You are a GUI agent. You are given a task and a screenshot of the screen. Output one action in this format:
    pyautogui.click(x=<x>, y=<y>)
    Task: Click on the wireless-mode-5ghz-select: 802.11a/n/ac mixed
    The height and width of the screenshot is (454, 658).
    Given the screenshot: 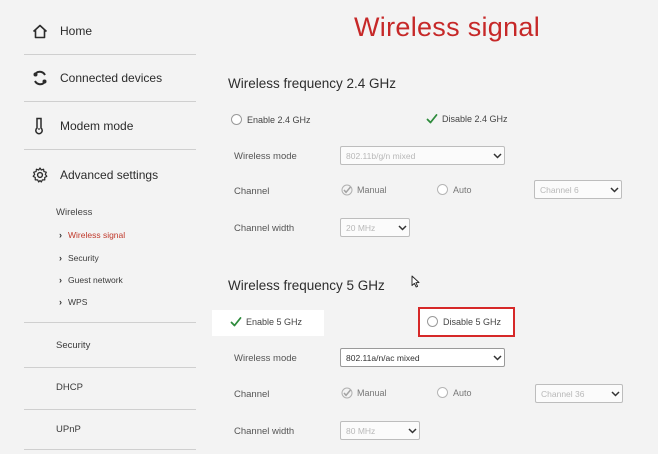 What is the action you would take?
    pyautogui.click(x=422, y=357)
    